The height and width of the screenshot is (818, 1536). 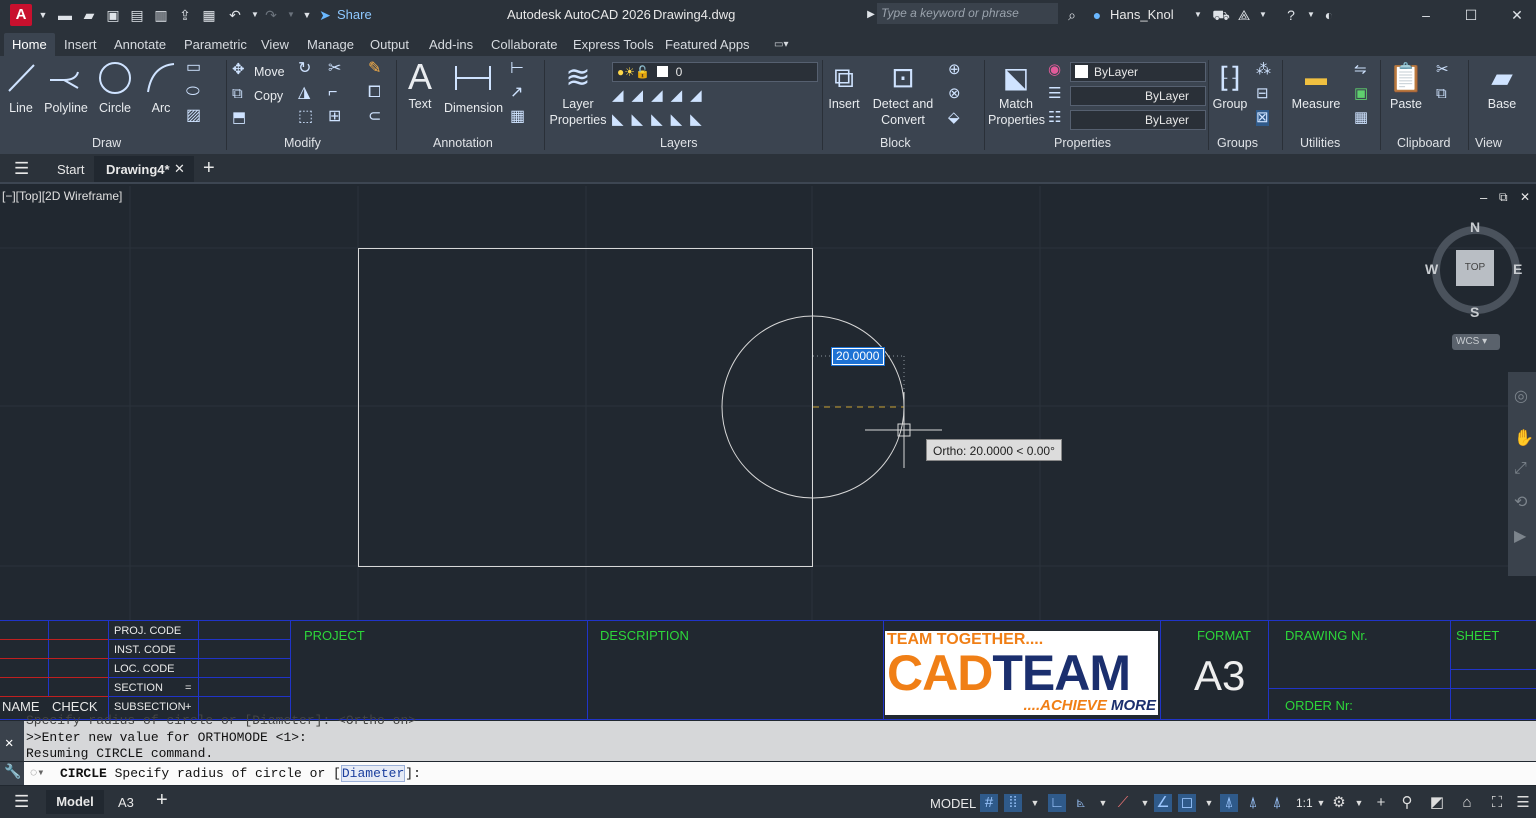 I want to click on menu-icon: ☰, so click(x=21, y=169).